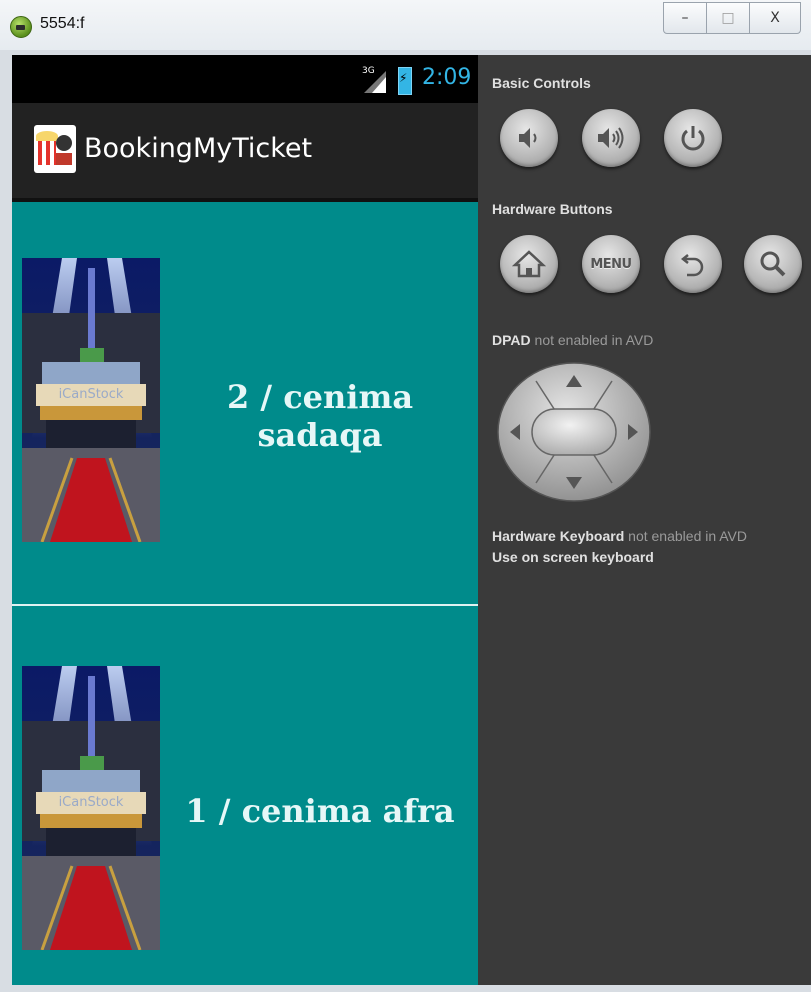  Describe the element at coordinates (320, 811) in the screenshot. I see `cinema-name: 1 / cenima afra` at that location.